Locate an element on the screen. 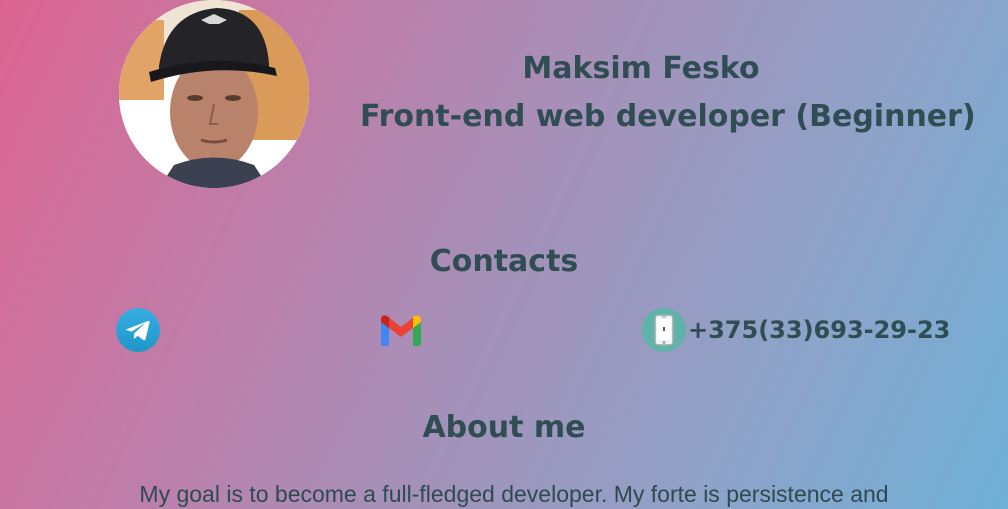  telegram-link is located at coordinates (138, 330).